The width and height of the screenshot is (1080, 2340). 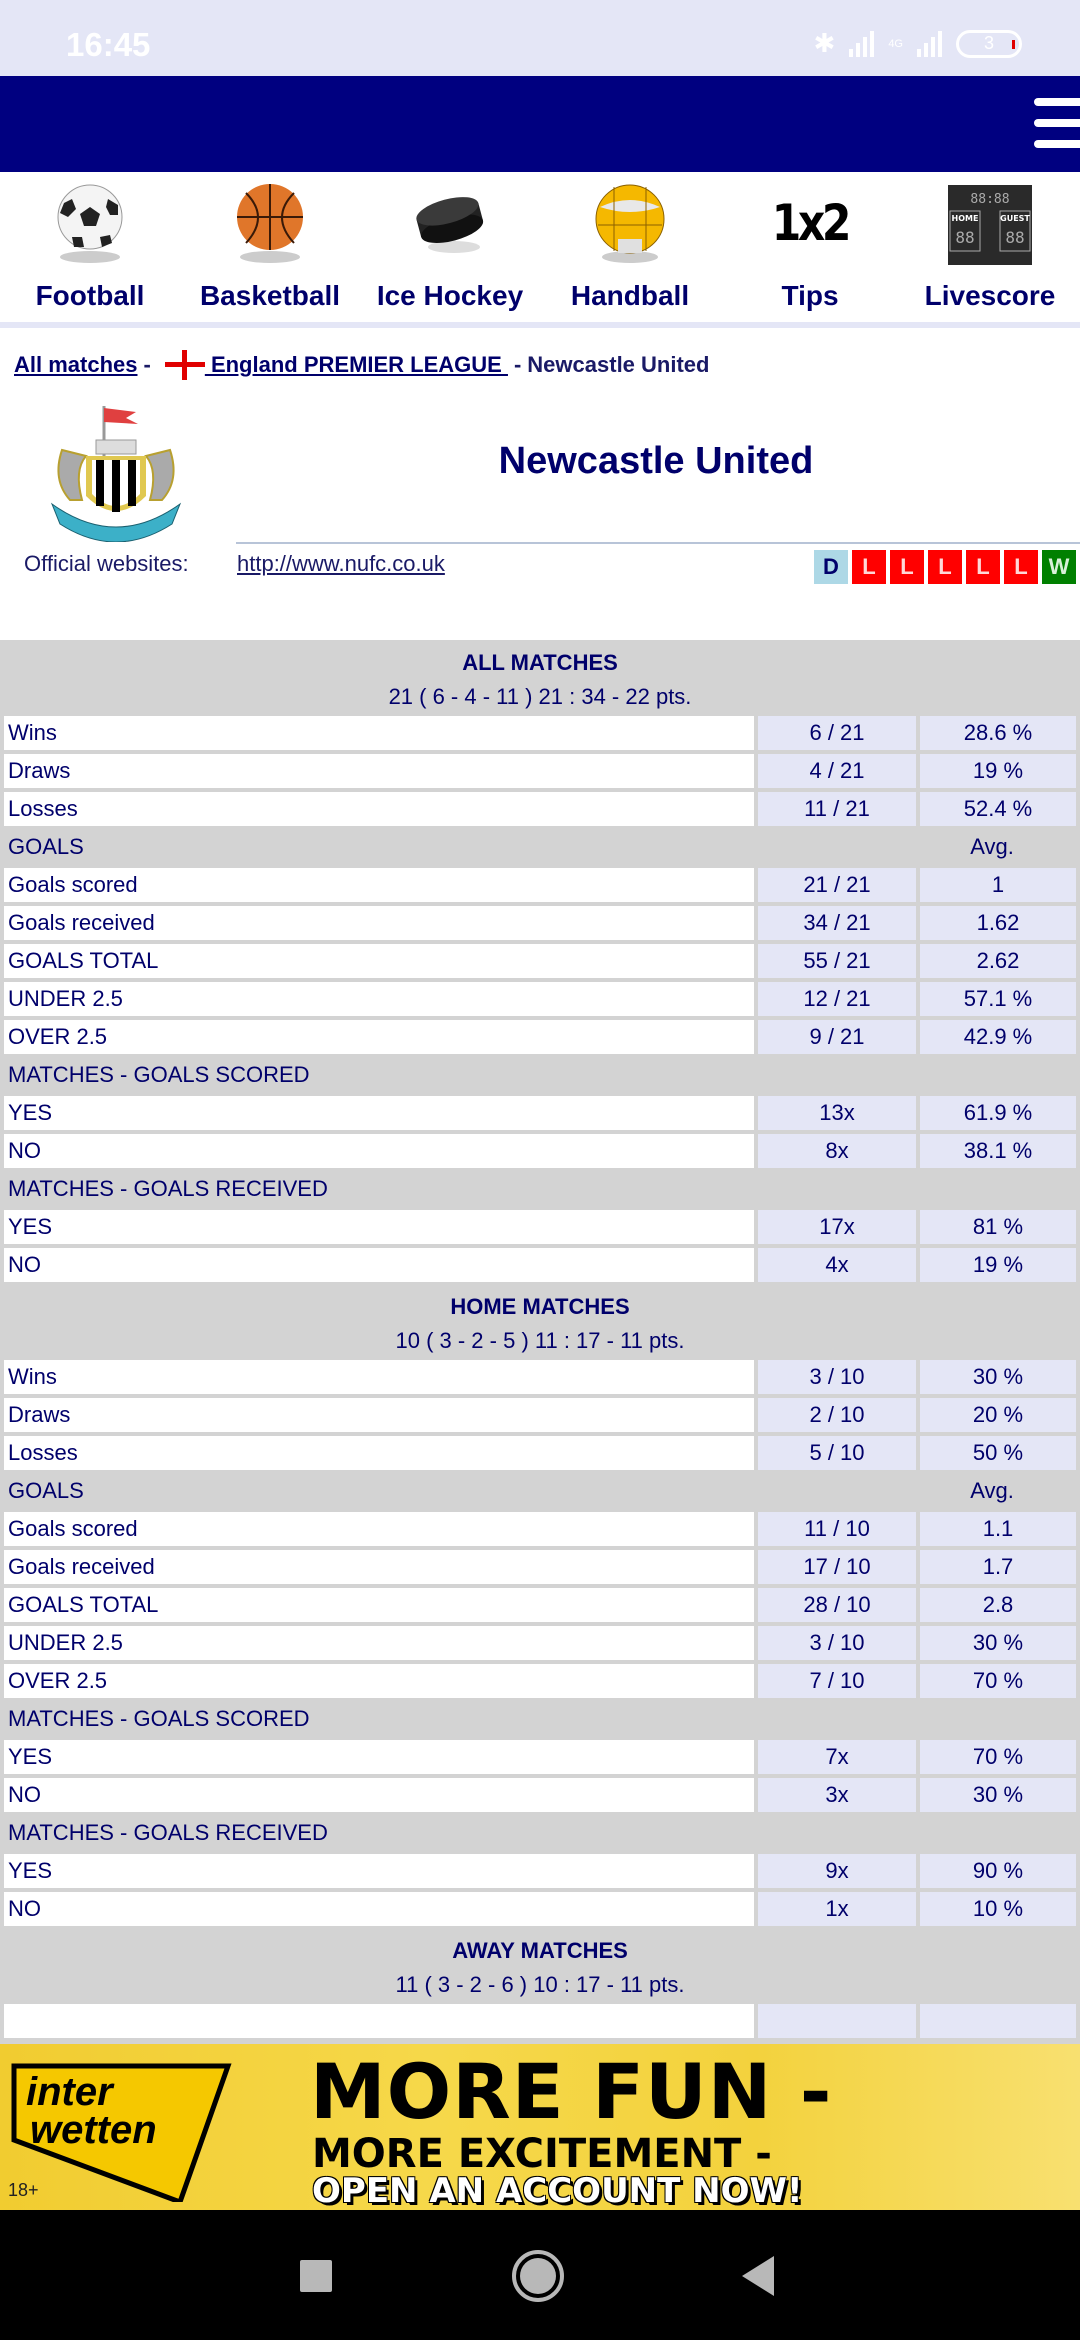 I want to click on table-row: GOALS TOTAL 55 / 21 2.62, so click(x=540, y=961).